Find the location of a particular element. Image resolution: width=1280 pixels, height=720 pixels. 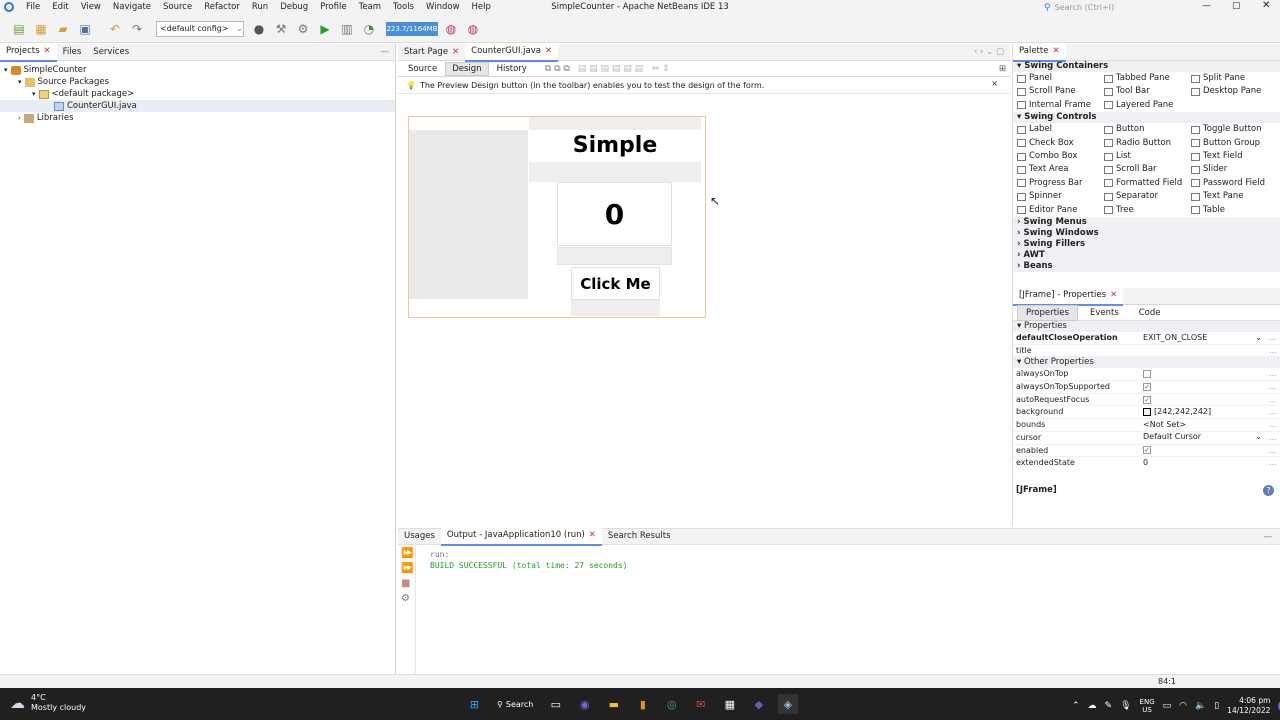

tab-palette: Palette ✕ is located at coordinates (1039, 52).